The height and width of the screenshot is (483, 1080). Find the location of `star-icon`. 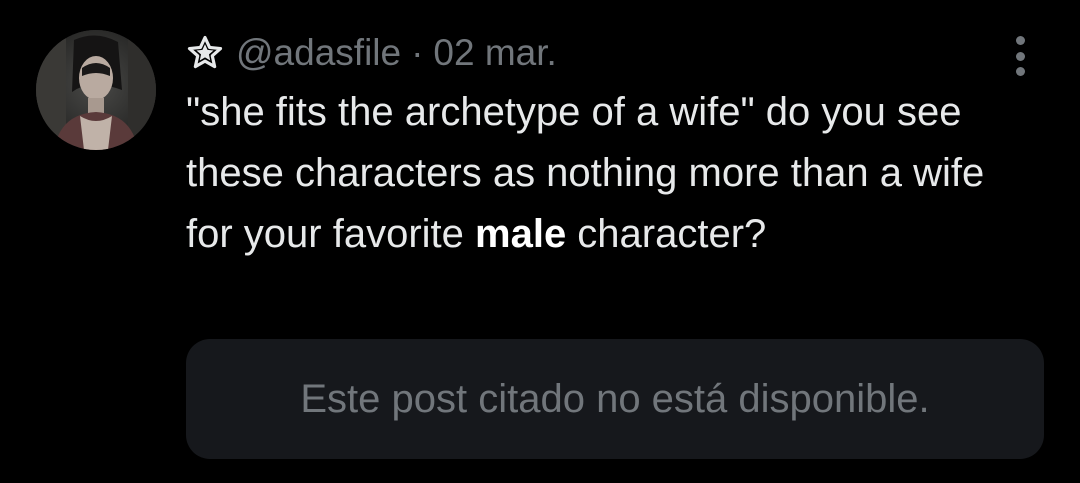

star-icon is located at coordinates (205, 52).